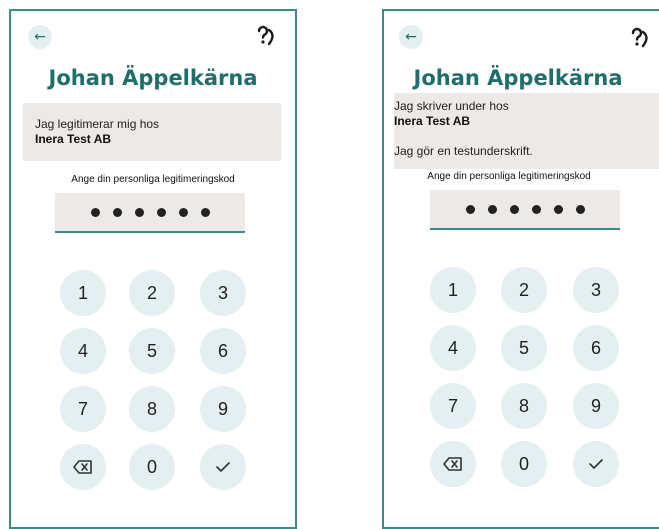  Describe the element at coordinates (451, 106) in the screenshot. I see `info-action-text: Jag skriver under hos` at that location.